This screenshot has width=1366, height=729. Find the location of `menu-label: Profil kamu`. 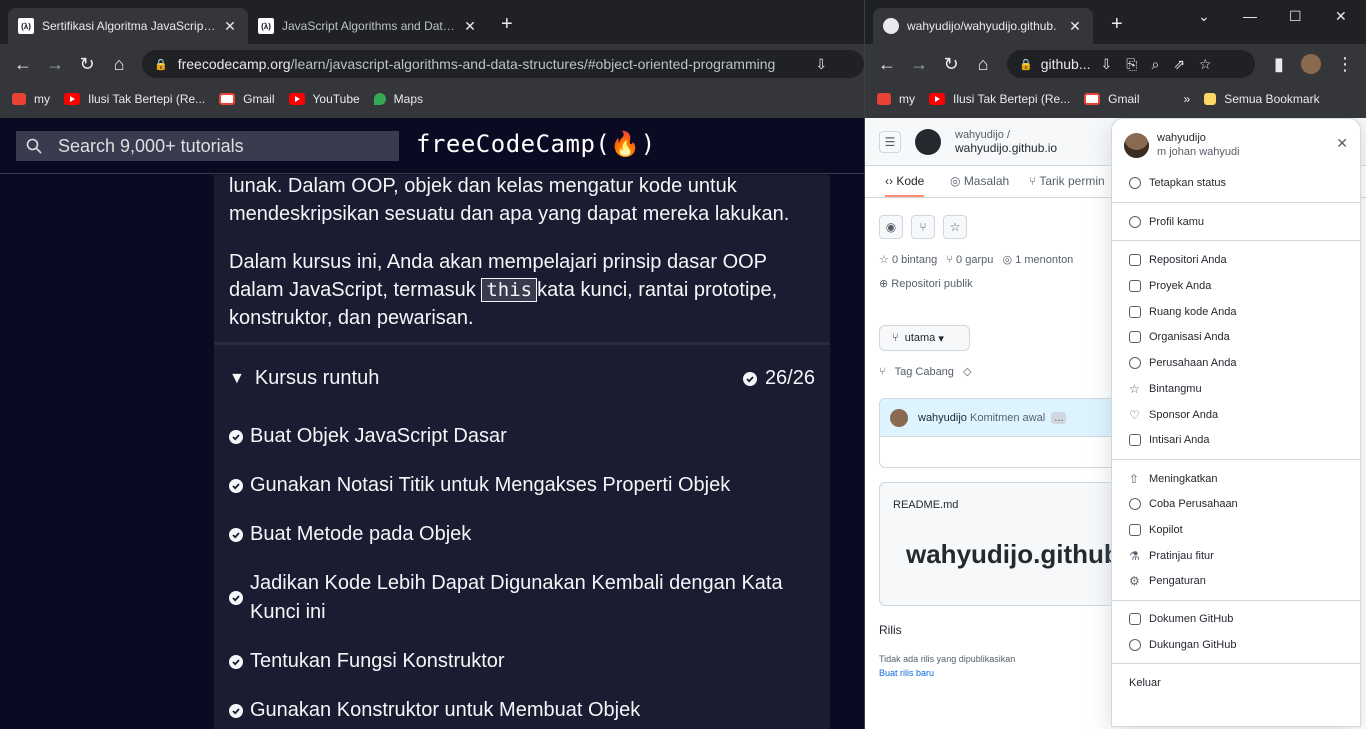

menu-label: Profil kamu is located at coordinates (1177, 222).